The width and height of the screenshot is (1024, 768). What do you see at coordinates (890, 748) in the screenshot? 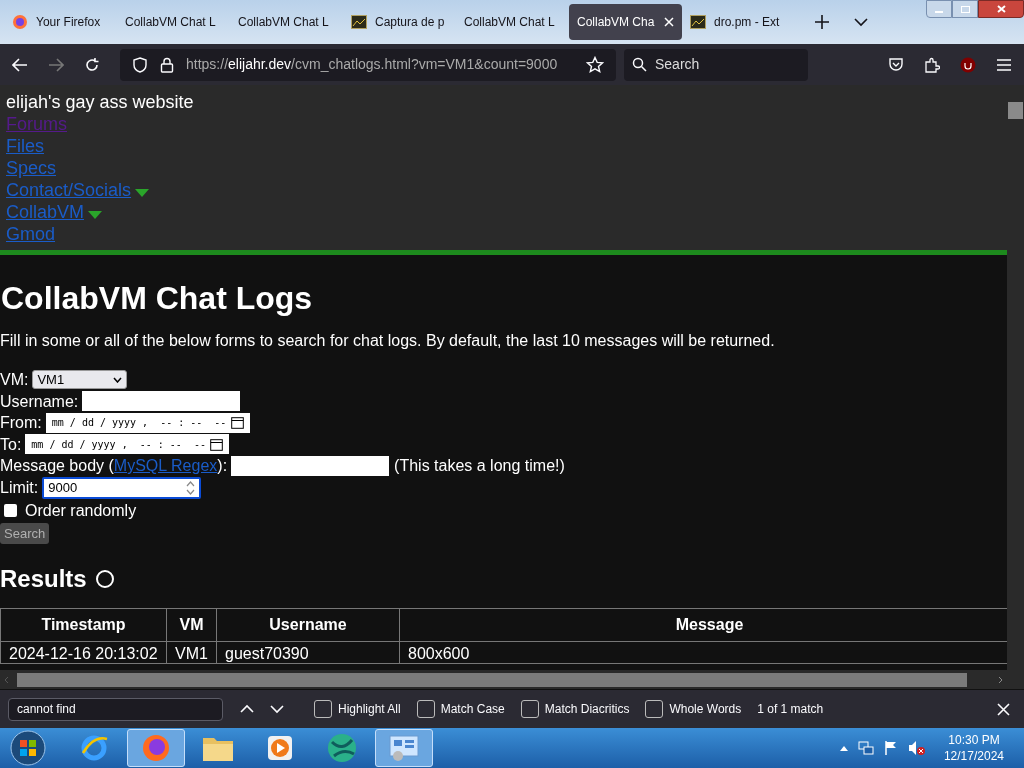
I see `flag-icon` at bounding box center [890, 748].